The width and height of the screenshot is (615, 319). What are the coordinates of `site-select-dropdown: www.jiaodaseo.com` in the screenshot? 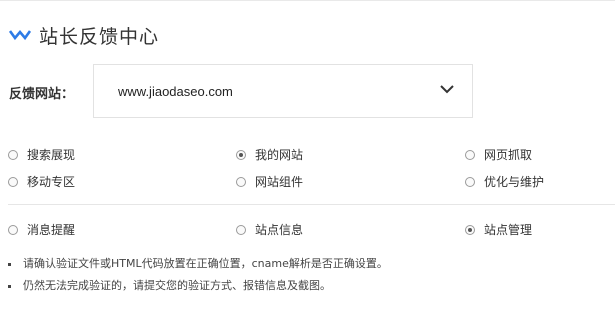 It's located at (283, 91).